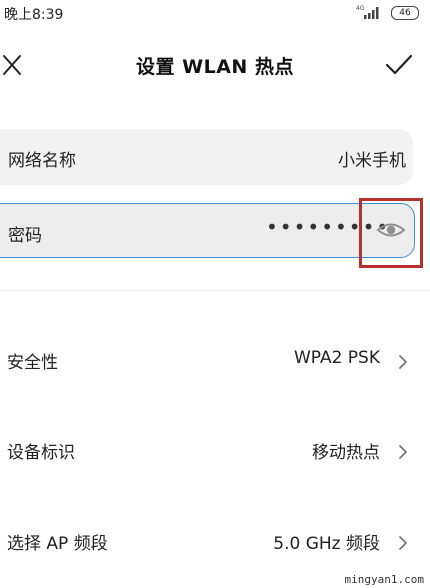  Describe the element at coordinates (207, 230) in the screenshot. I see `password-field: 密码 •••••••••` at that location.